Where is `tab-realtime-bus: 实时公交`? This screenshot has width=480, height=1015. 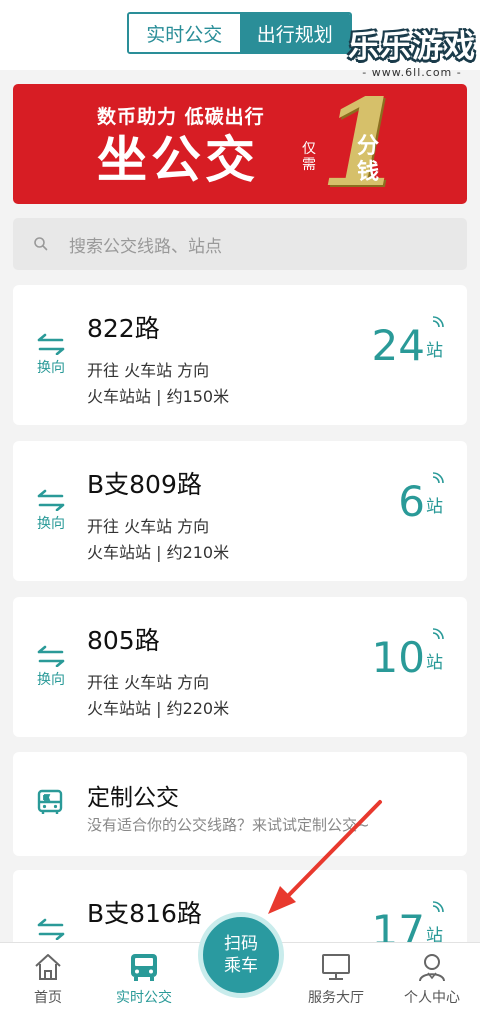 tab-realtime-bus: 实时公交 is located at coordinates (184, 33).